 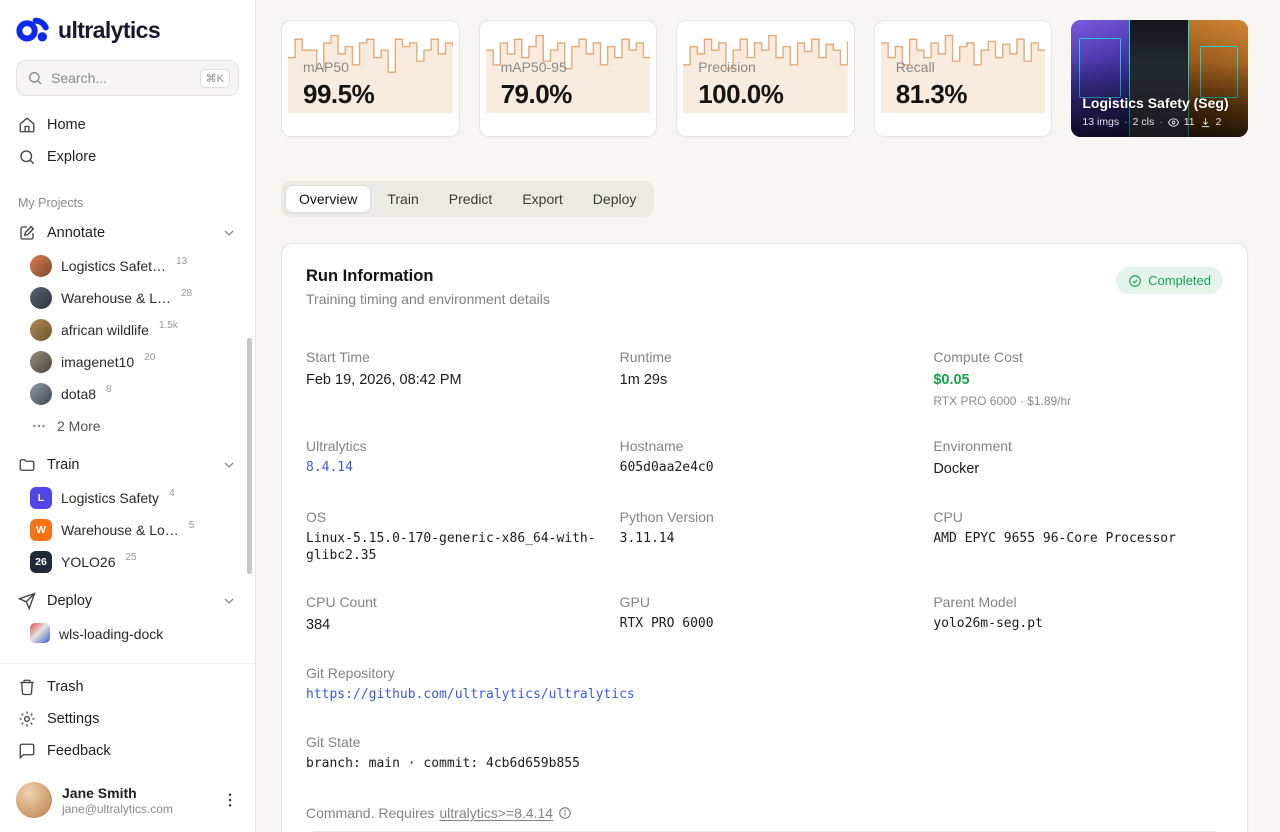 What do you see at coordinates (133, 634) in the screenshot?
I see `sidebar-deploy-item: wls-loading-dock` at bounding box center [133, 634].